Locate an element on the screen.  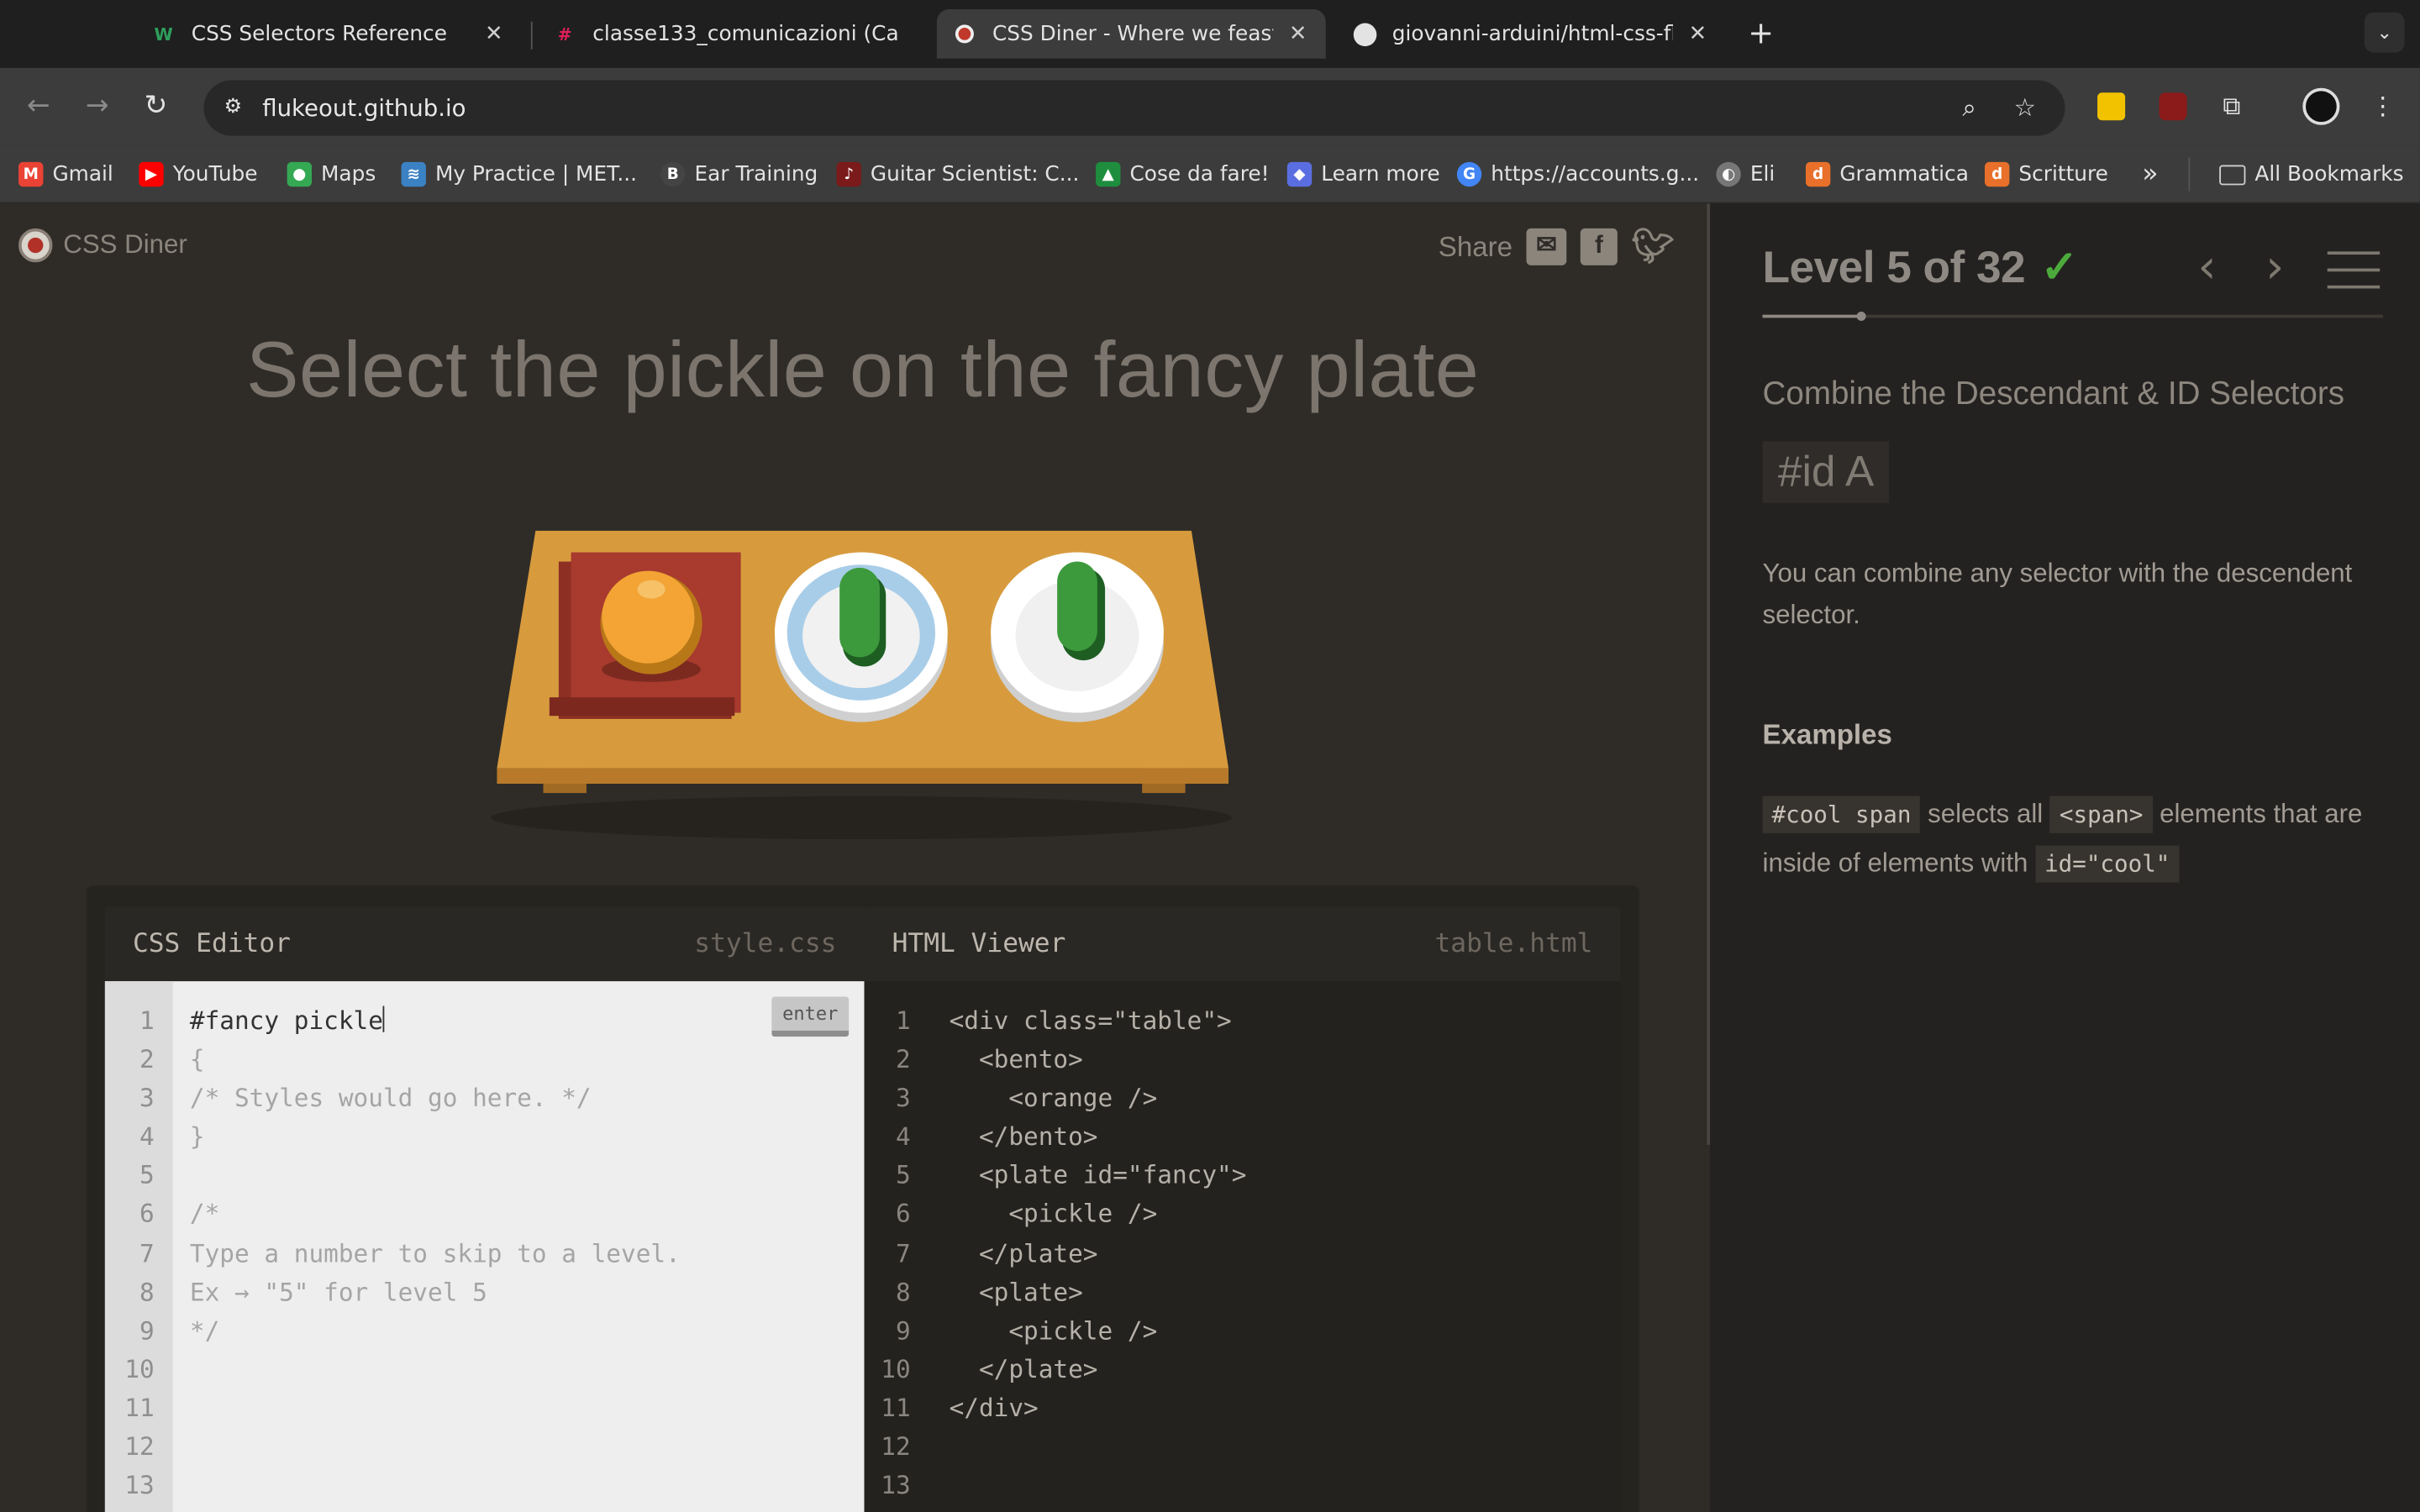
bookmark-ear-training: B Ear Training is located at coordinates (739, 174).